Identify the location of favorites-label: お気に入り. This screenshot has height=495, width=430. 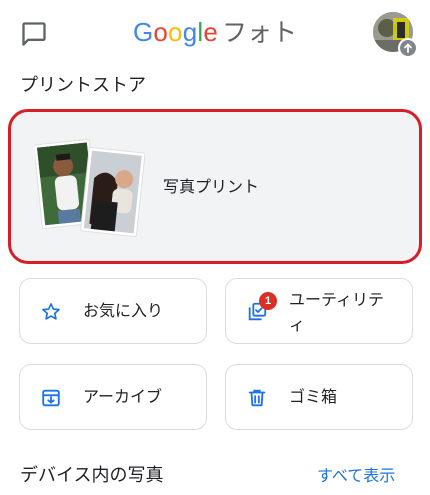
(123, 310).